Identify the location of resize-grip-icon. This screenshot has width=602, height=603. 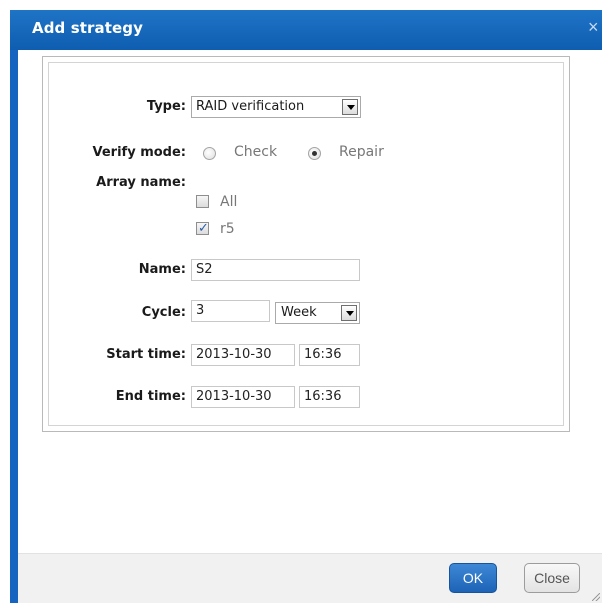
(596, 597).